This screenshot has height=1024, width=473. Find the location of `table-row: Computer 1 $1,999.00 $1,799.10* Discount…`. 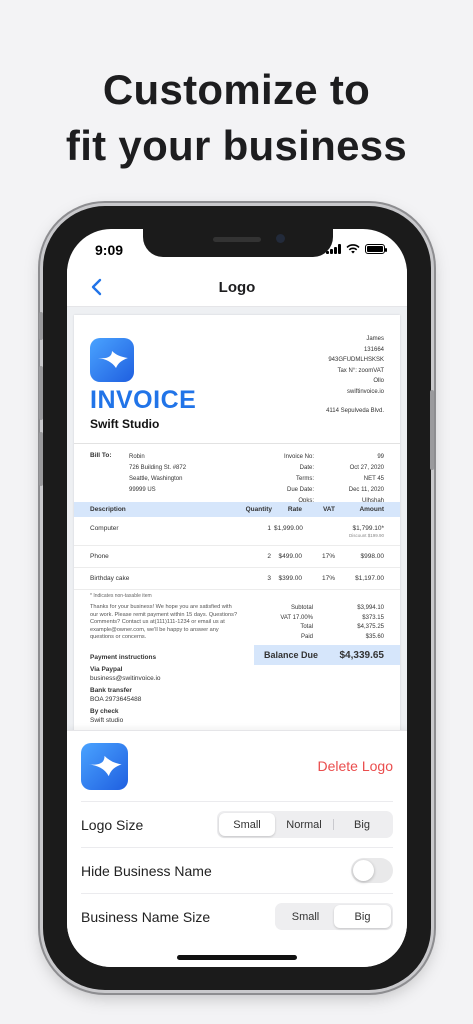

table-row: Computer 1 $1,999.00 $1,799.10* Discount… is located at coordinates (237, 532).